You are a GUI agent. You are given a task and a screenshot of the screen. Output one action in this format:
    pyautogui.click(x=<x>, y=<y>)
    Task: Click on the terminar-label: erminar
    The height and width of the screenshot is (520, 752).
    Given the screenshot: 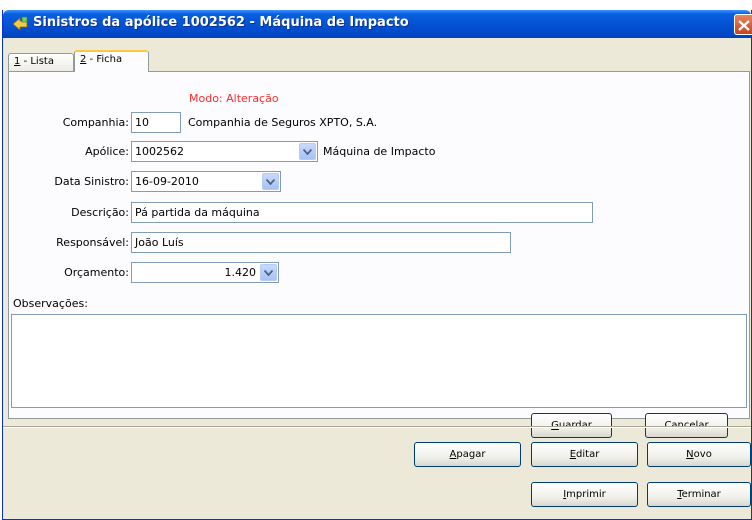 What is the action you would take?
    pyautogui.click(x=701, y=494)
    